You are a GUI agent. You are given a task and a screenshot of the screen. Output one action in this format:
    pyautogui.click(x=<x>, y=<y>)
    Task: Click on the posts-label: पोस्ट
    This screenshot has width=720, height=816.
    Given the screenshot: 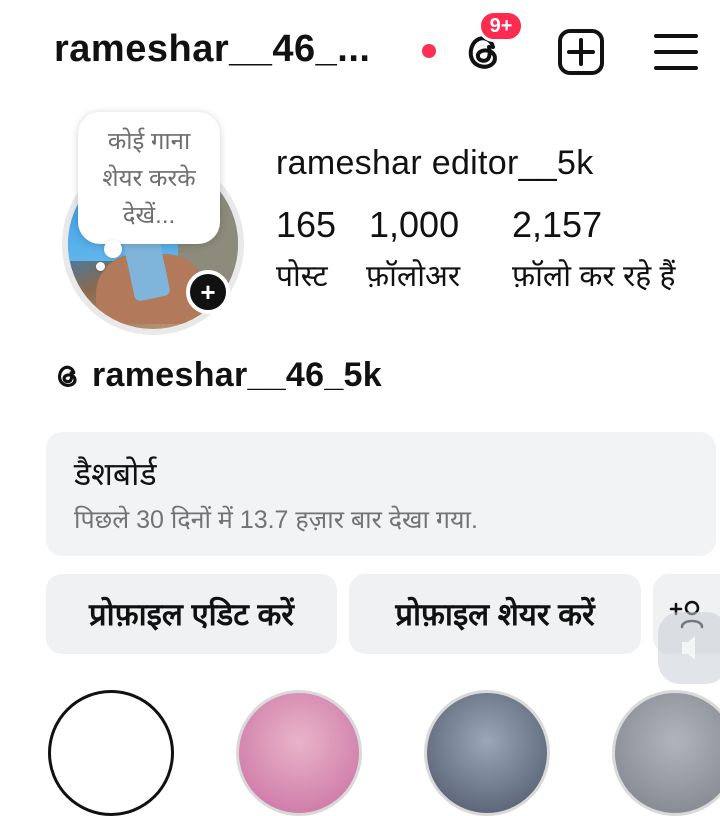 What is the action you would take?
    pyautogui.click(x=302, y=274)
    